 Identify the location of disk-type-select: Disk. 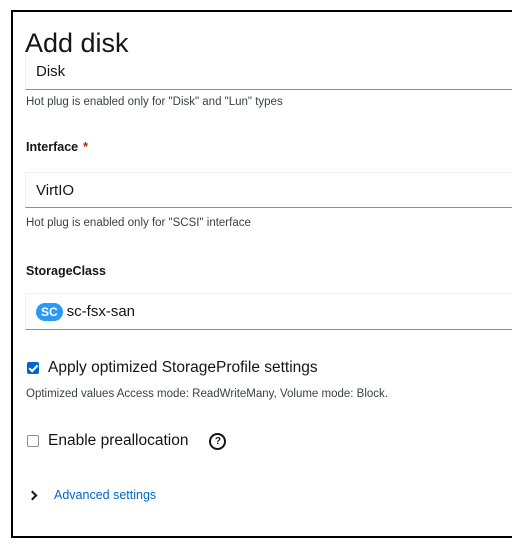
(268, 72).